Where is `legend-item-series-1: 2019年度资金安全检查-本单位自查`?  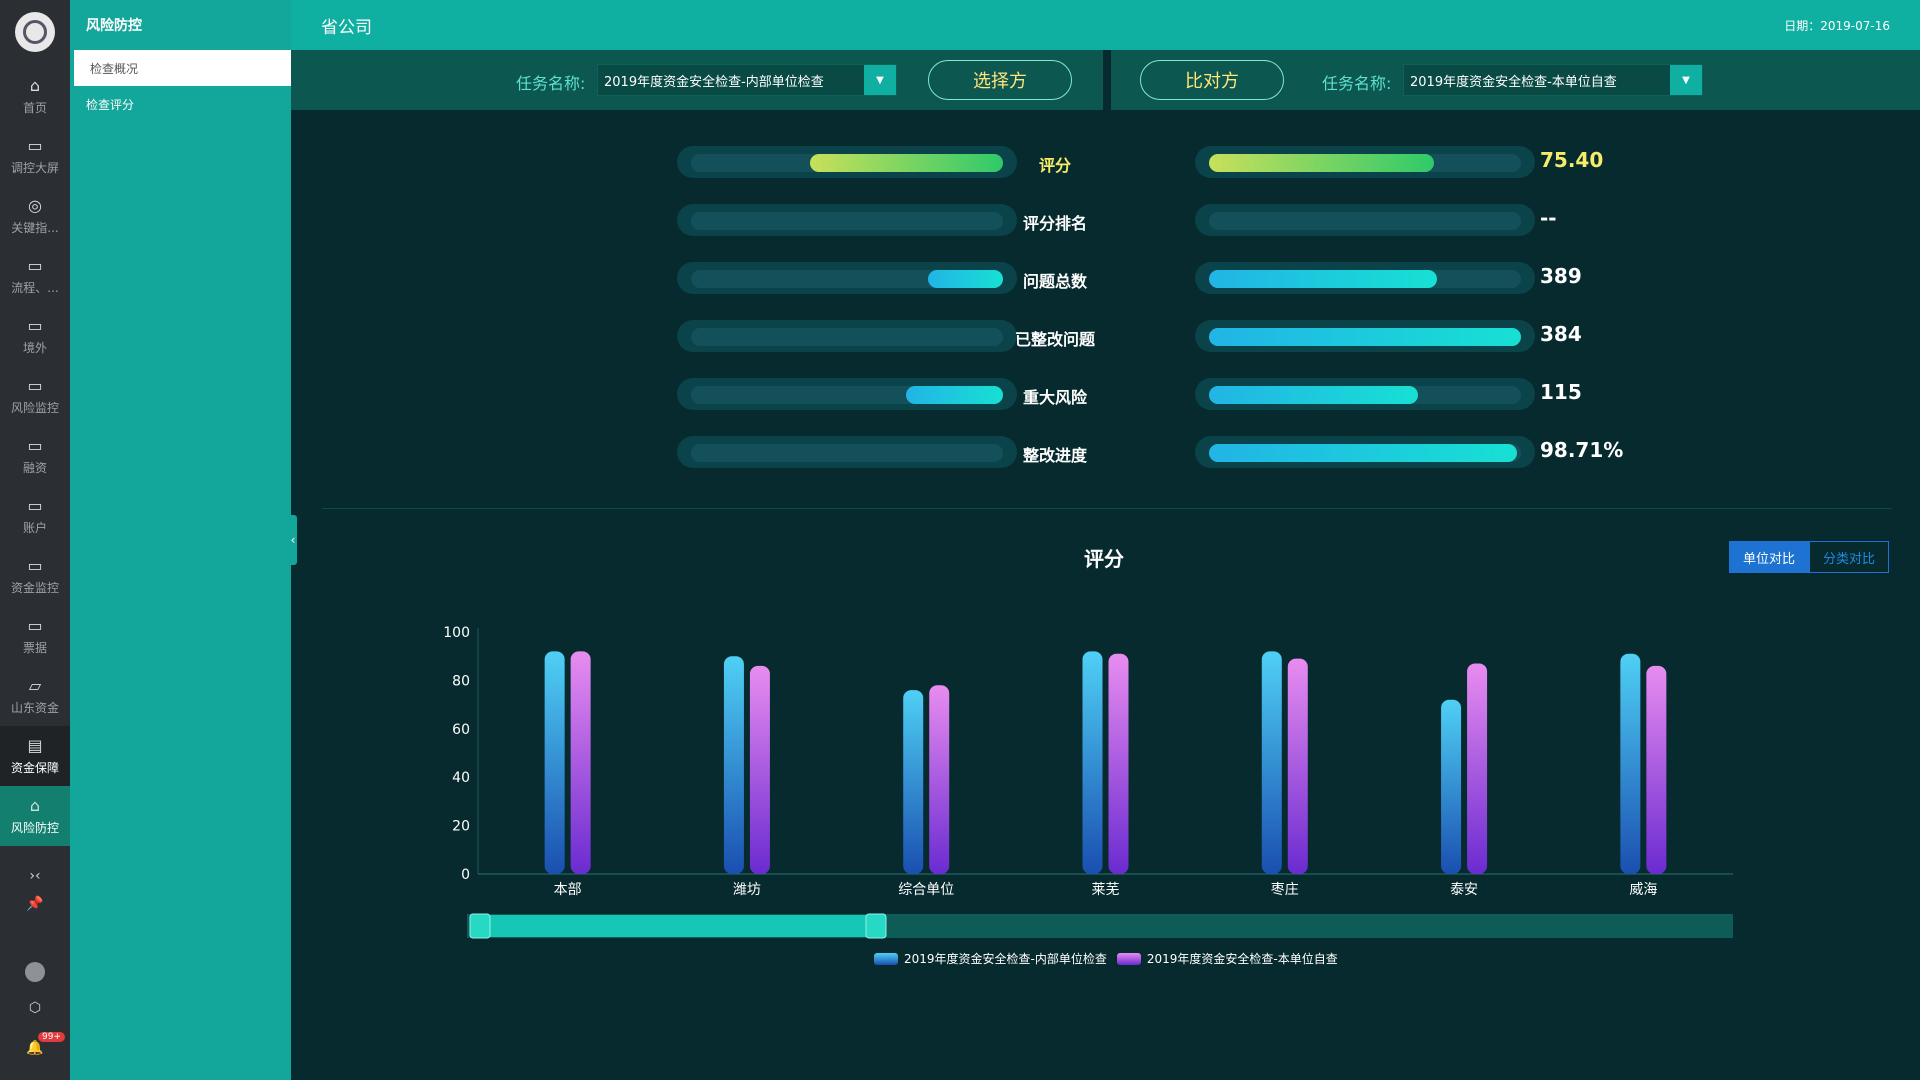
legend-item-series-1: 2019年度资金安全检查-本单位自查 is located at coordinates (1227, 958).